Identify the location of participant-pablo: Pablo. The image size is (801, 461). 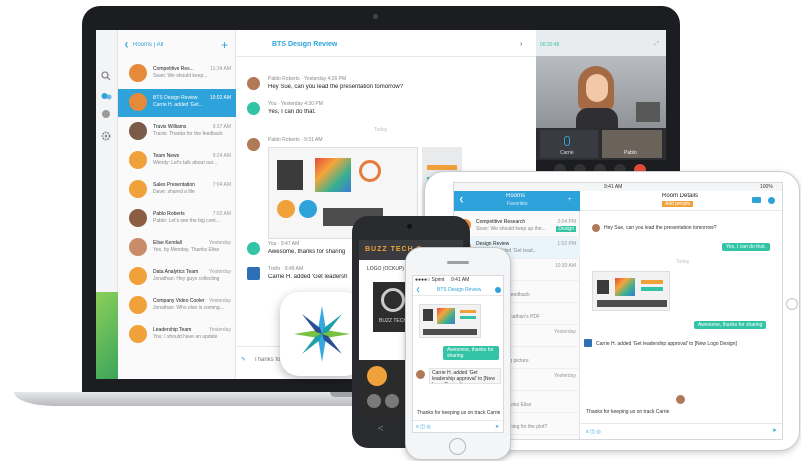
(632, 144).